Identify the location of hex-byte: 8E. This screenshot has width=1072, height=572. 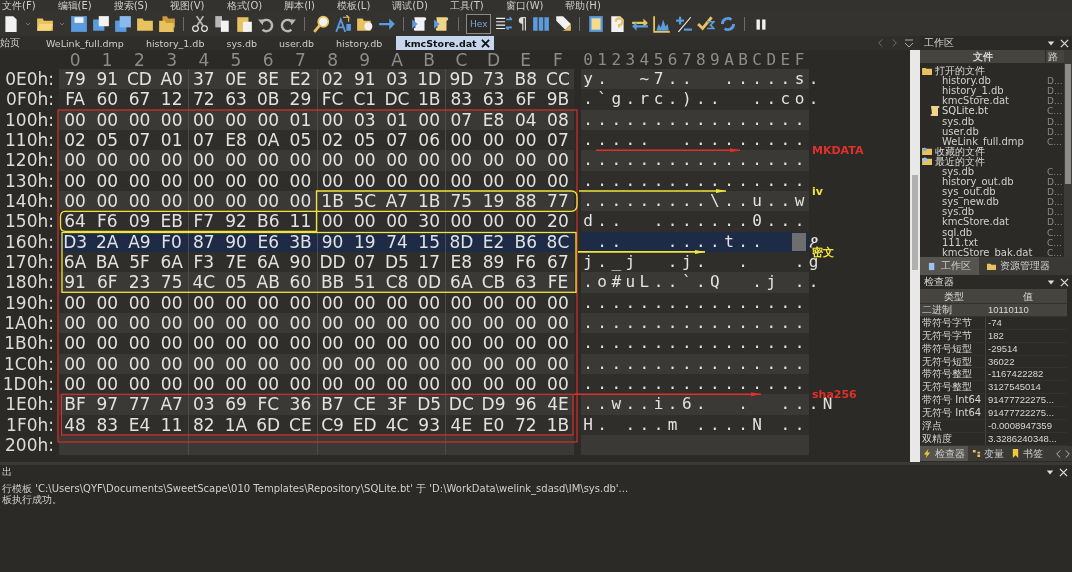
(268, 79).